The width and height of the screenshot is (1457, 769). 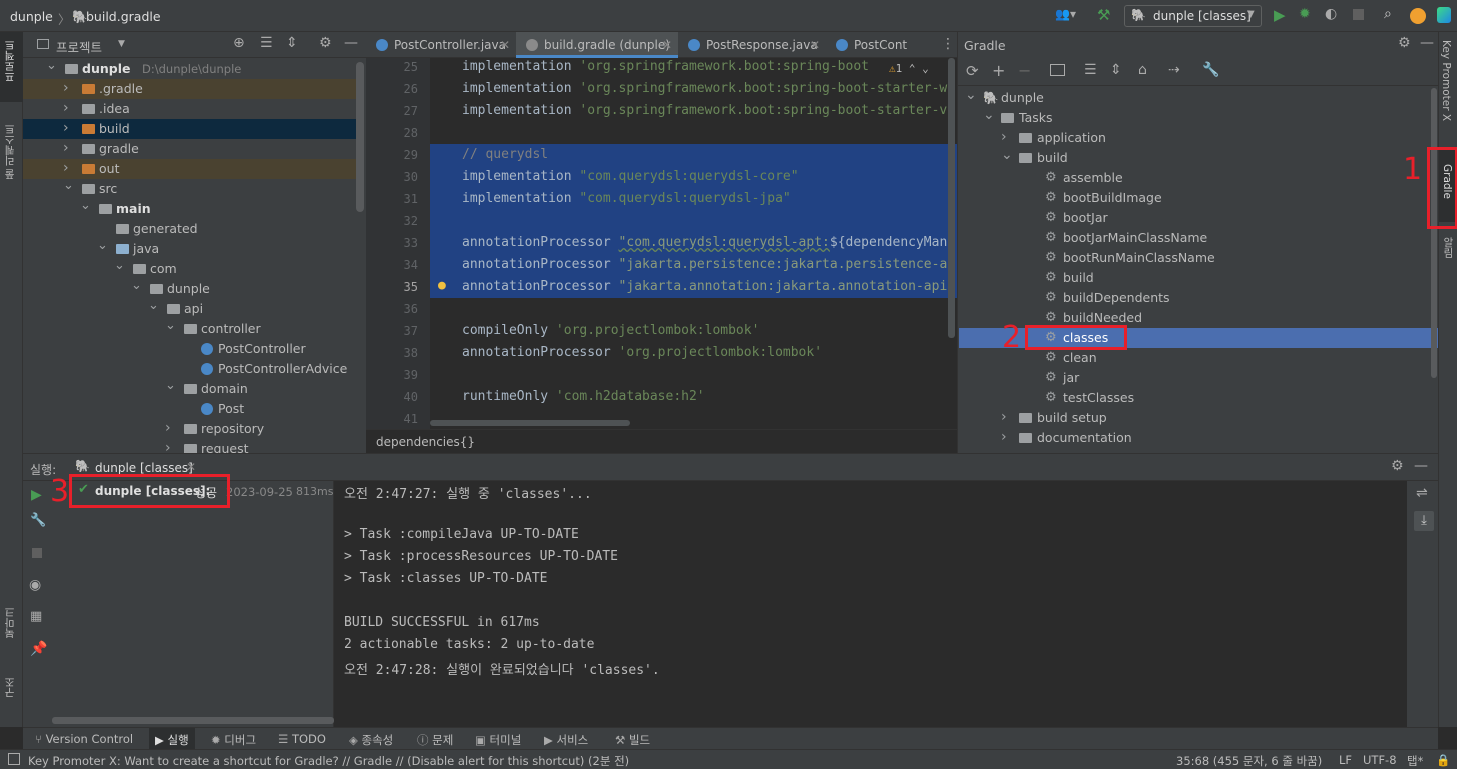 What do you see at coordinates (190, 229) in the screenshot?
I see `tree-item-8: generated` at bounding box center [190, 229].